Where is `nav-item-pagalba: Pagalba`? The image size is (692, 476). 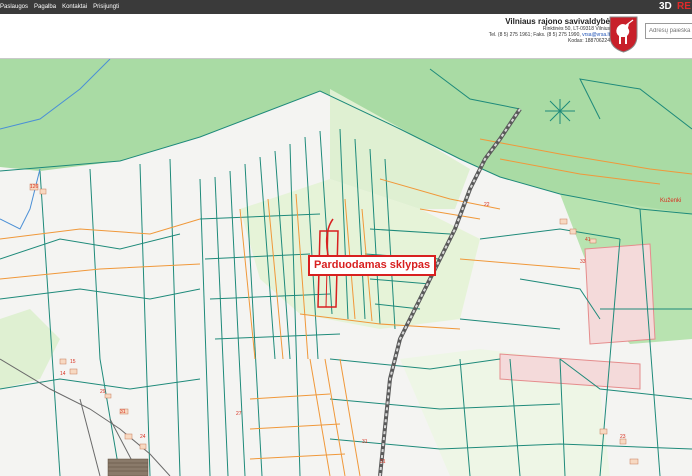 nav-item-pagalba: Pagalba is located at coordinates (45, 7).